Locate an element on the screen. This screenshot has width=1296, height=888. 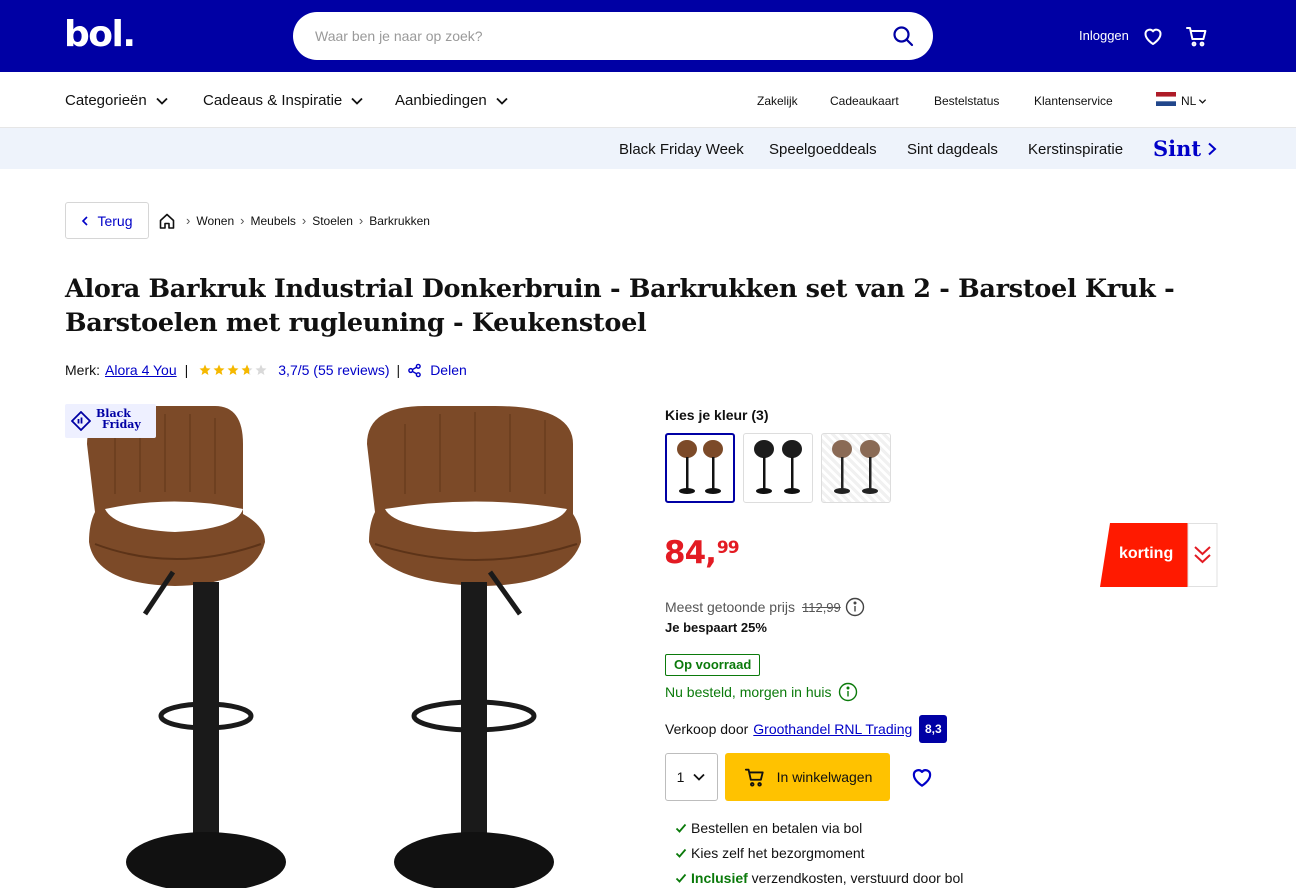
usp-item: Kies zelf het bezorgmoment is located at coordinates (770, 853).